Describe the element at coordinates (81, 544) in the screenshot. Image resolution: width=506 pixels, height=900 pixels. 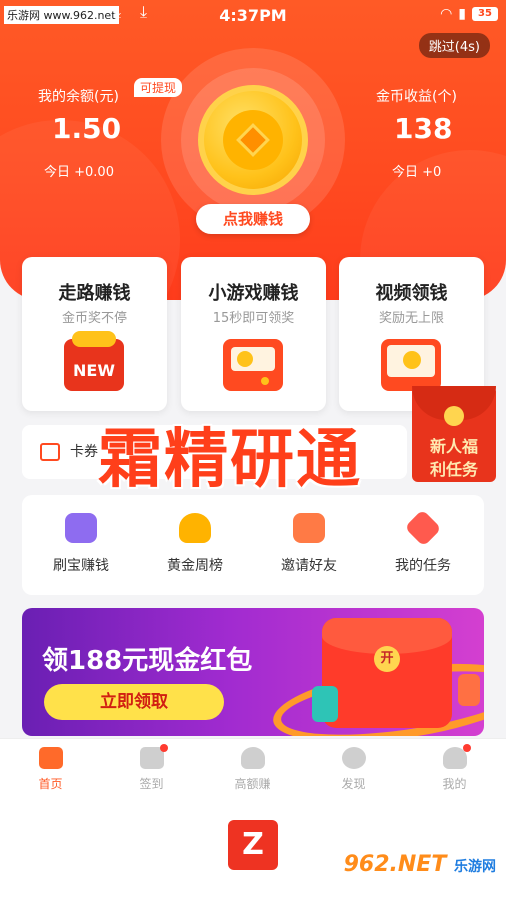
I see `menu-item-brush: 刷宝赚钱` at that location.